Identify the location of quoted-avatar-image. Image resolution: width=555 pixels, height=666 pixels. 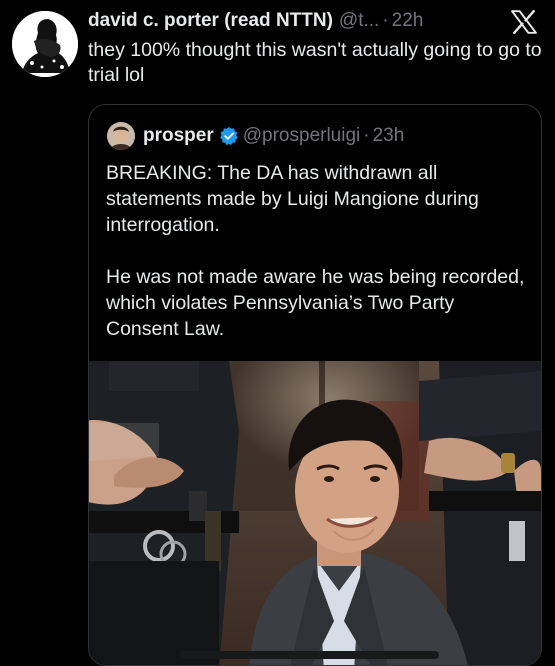
(121, 136).